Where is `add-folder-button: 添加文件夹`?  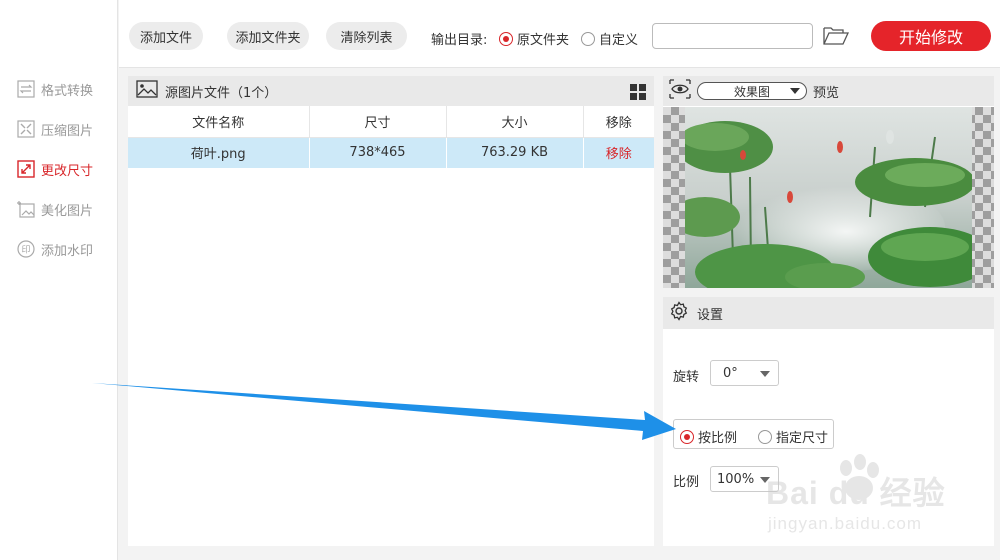 add-folder-button: 添加文件夹 is located at coordinates (268, 36).